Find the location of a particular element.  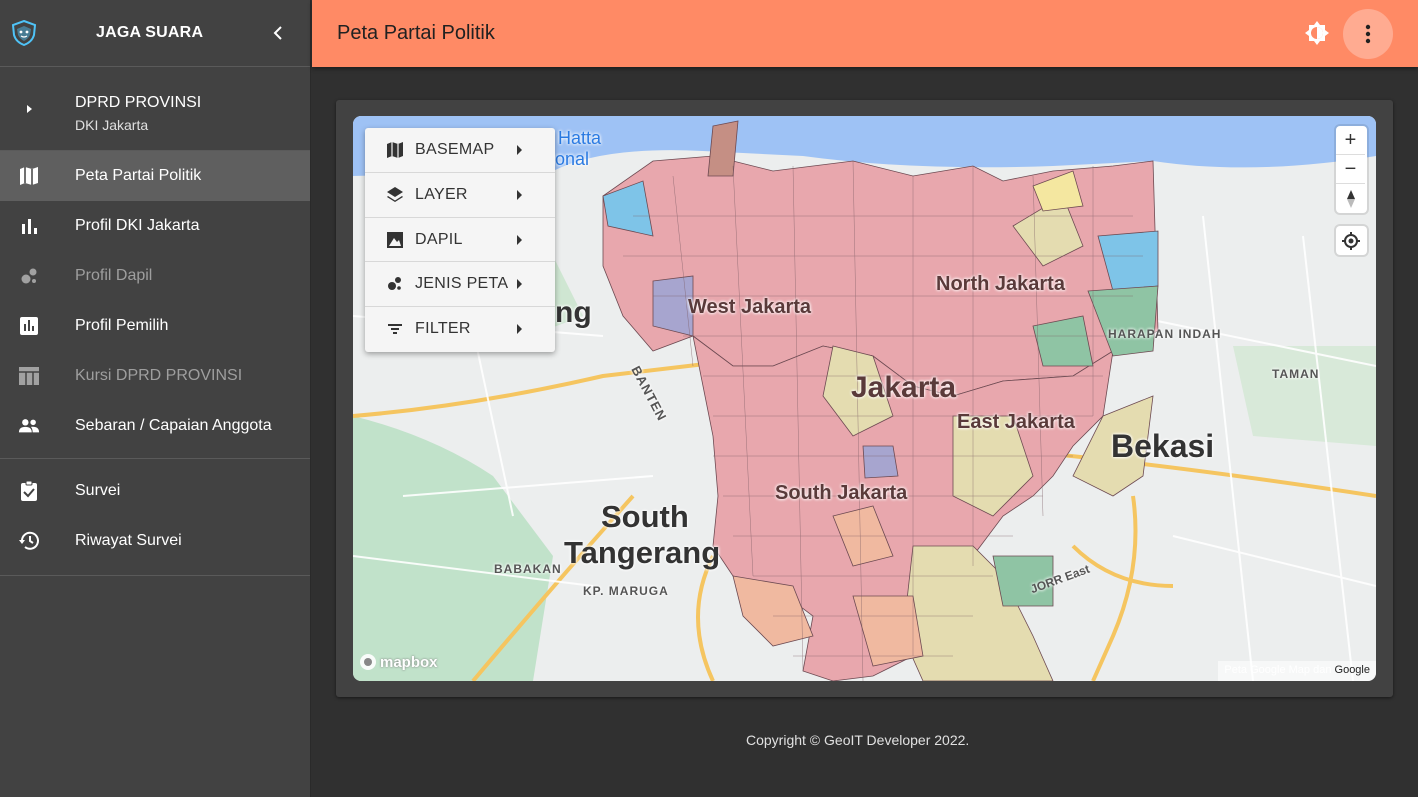

sidebar-item-riwayat-survei: Riwayat Survei is located at coordinates (155, 541).